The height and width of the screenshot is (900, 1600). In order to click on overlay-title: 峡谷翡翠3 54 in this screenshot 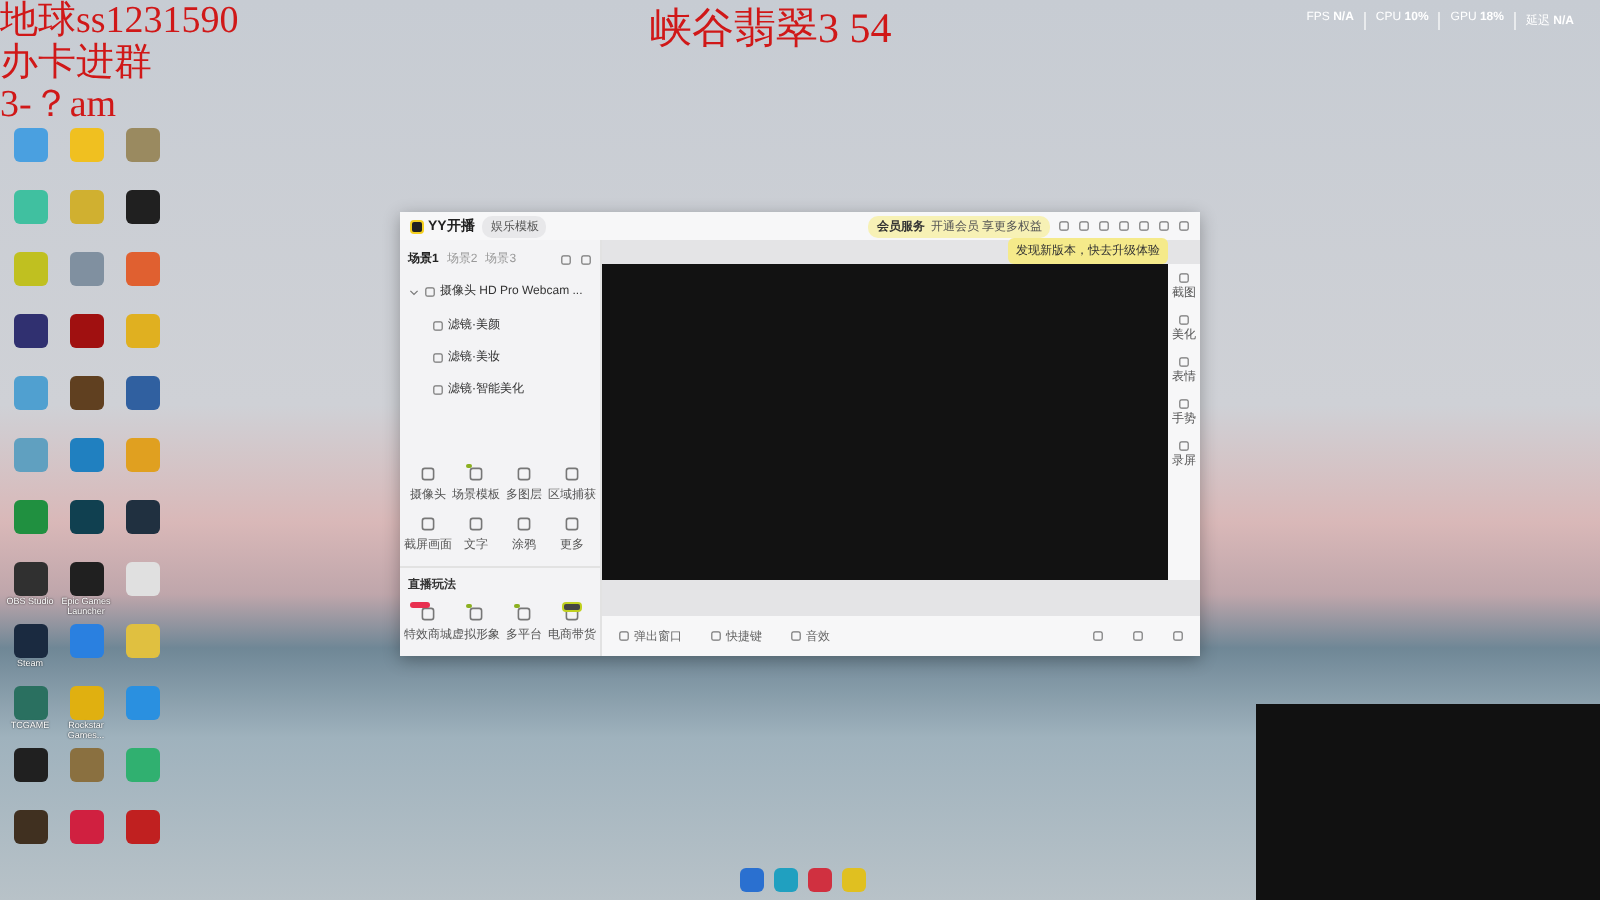, I will do `click(771, 29)`.